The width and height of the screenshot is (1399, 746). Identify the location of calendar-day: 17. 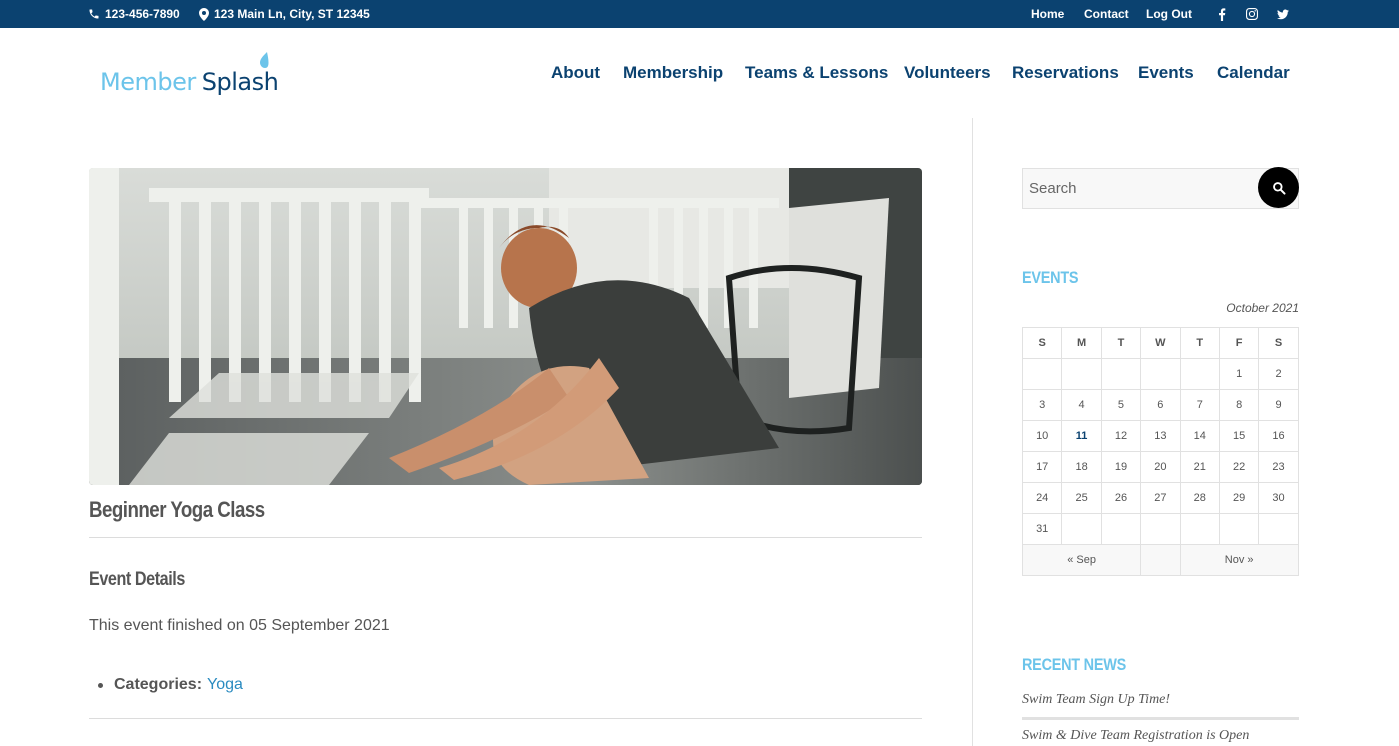
(1042, 467).